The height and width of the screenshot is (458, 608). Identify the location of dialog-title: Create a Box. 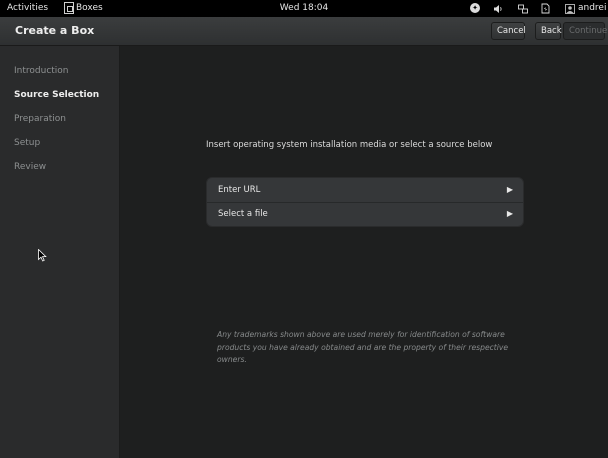
(55, 30).